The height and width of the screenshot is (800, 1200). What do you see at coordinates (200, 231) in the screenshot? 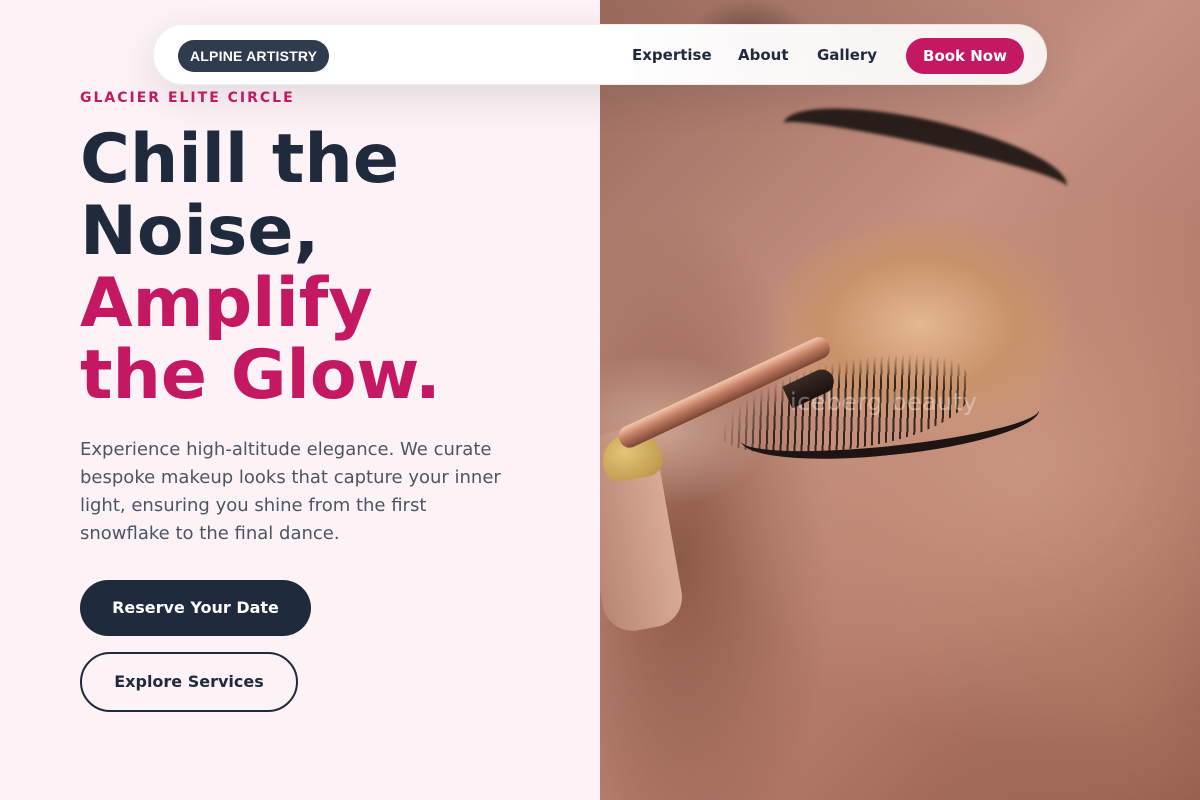
I see `headline-line-2: Noise,` at bounding box center [200, 231].